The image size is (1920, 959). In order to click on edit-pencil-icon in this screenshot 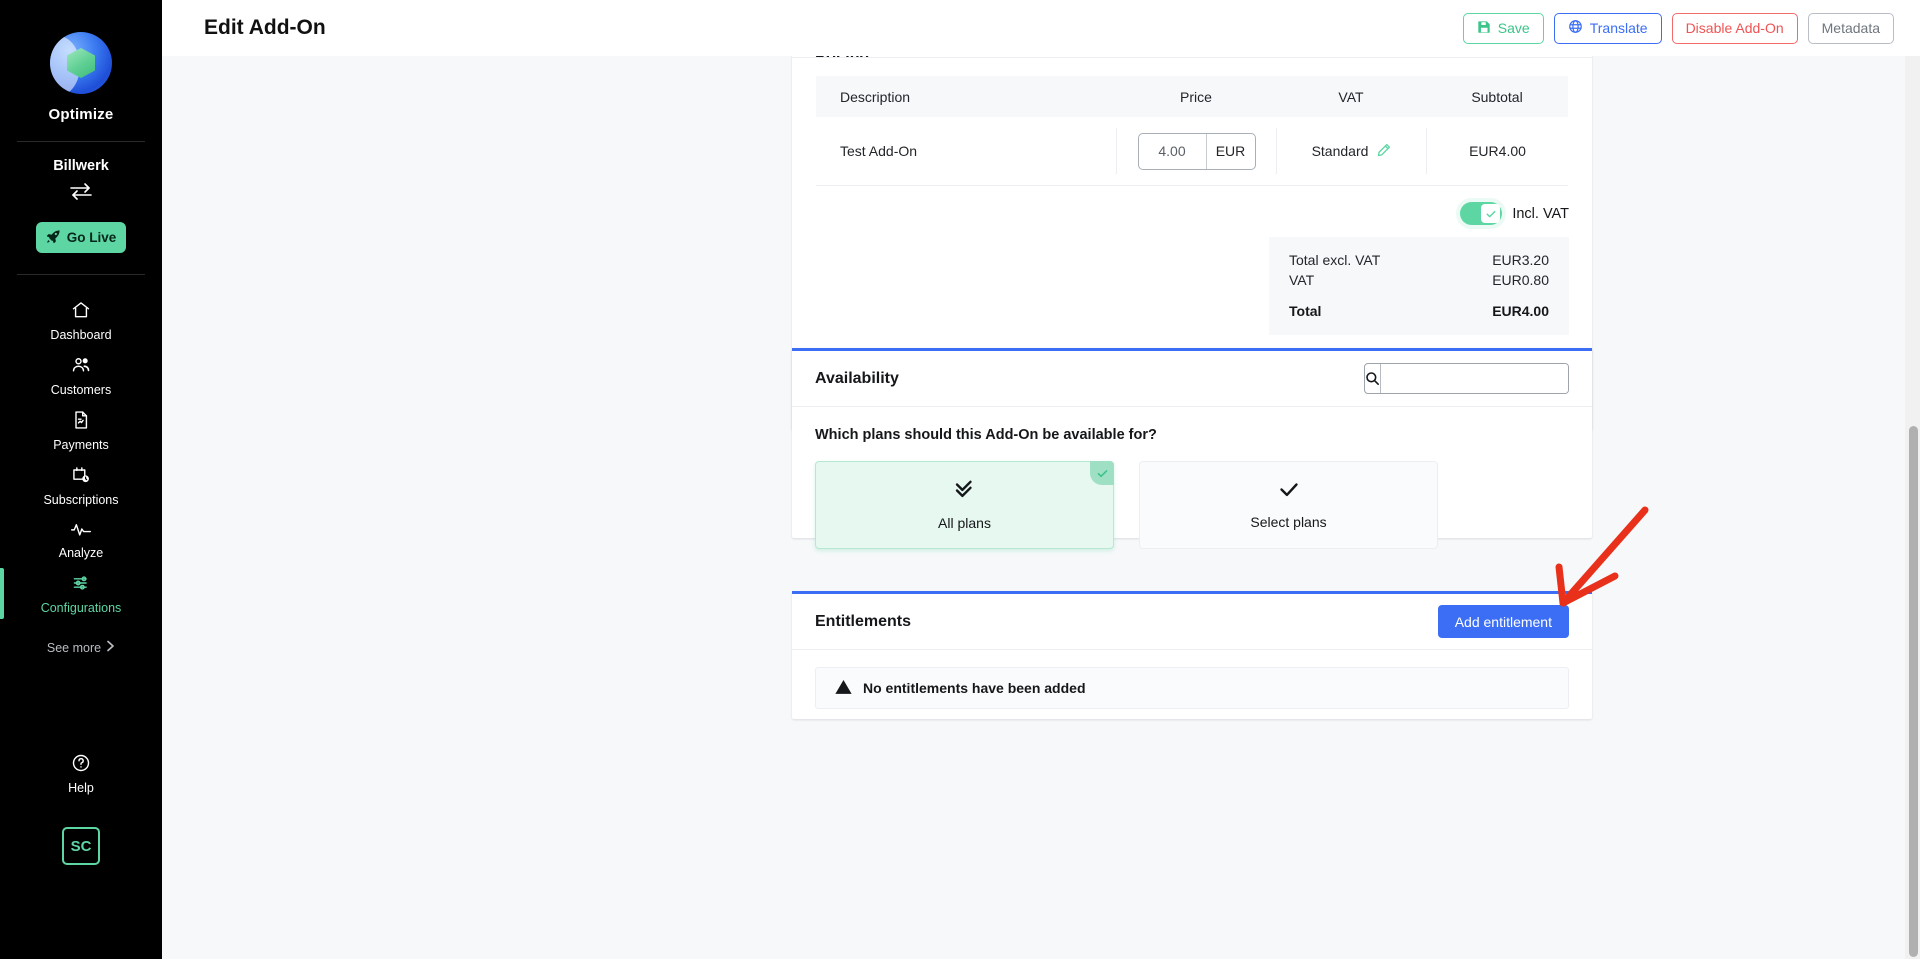, I will do `click(1384, 151)`.